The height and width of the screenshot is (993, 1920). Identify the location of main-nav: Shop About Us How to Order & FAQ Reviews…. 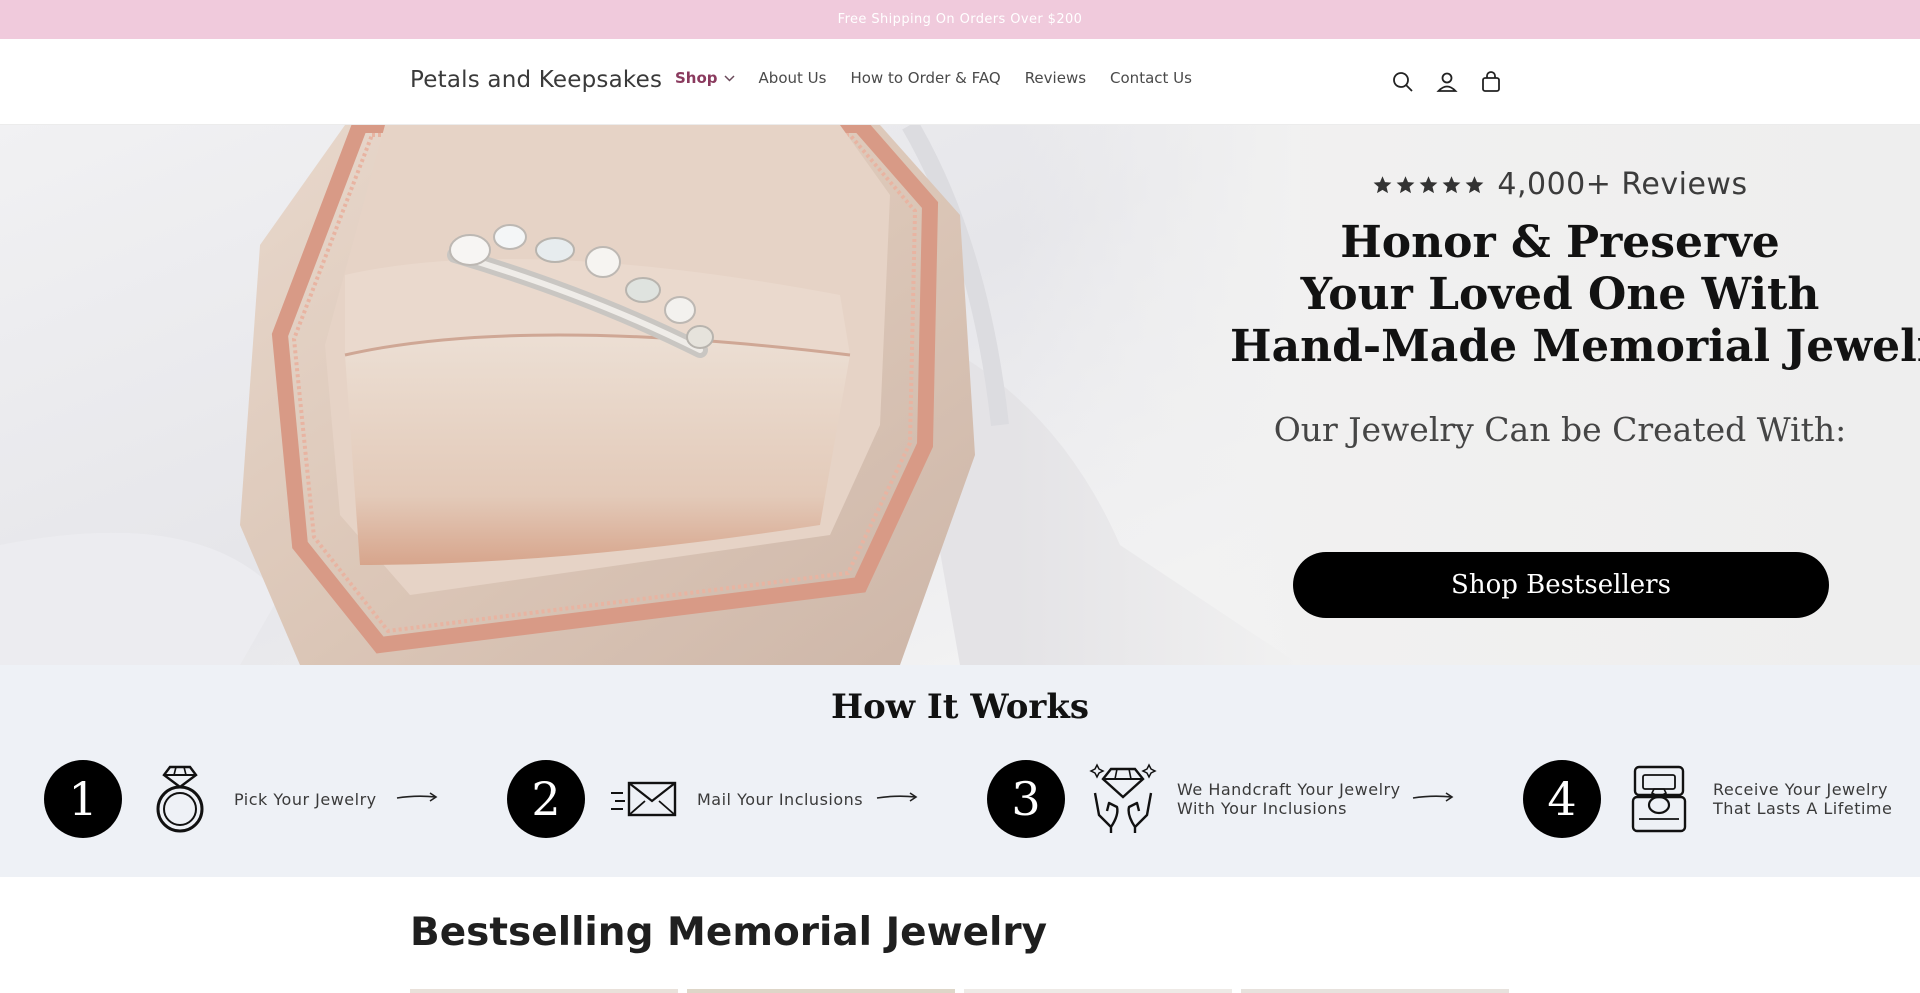
(945, 78).